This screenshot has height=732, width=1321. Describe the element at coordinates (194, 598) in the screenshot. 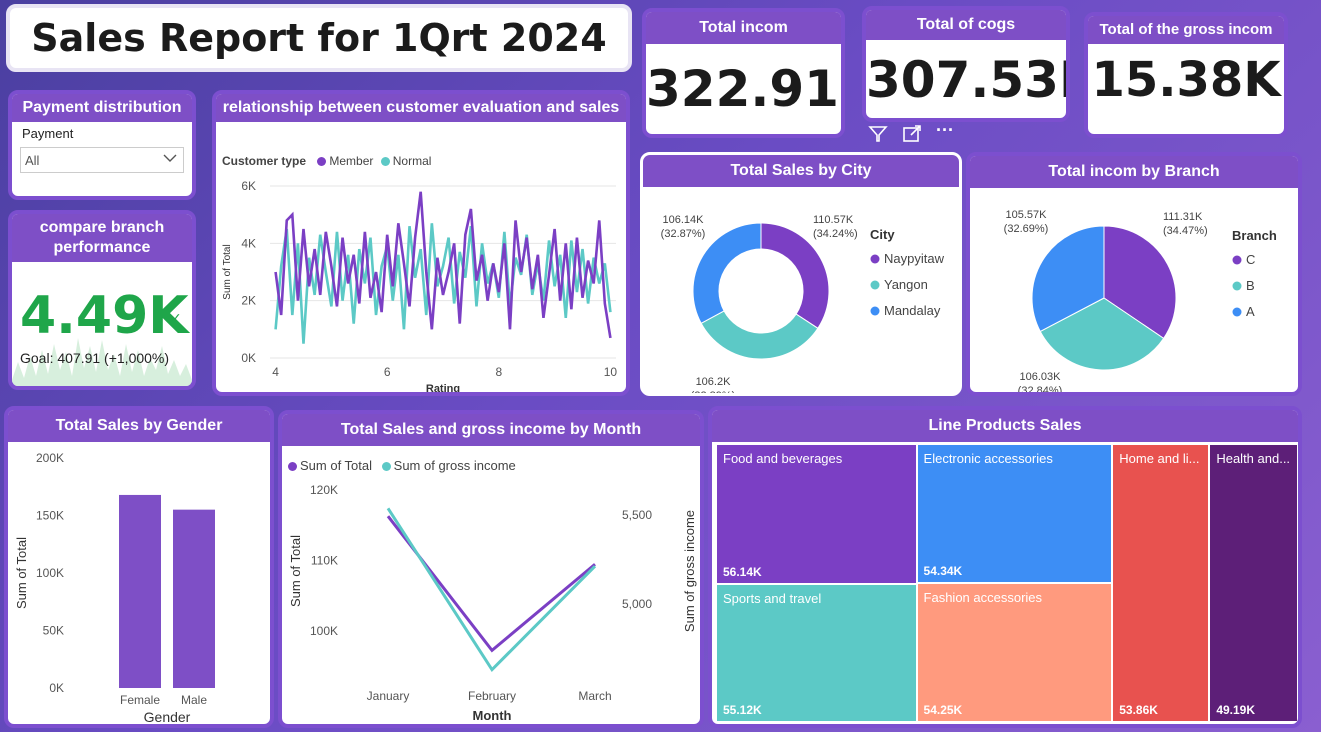

I see `gender-bar-male` at that location.